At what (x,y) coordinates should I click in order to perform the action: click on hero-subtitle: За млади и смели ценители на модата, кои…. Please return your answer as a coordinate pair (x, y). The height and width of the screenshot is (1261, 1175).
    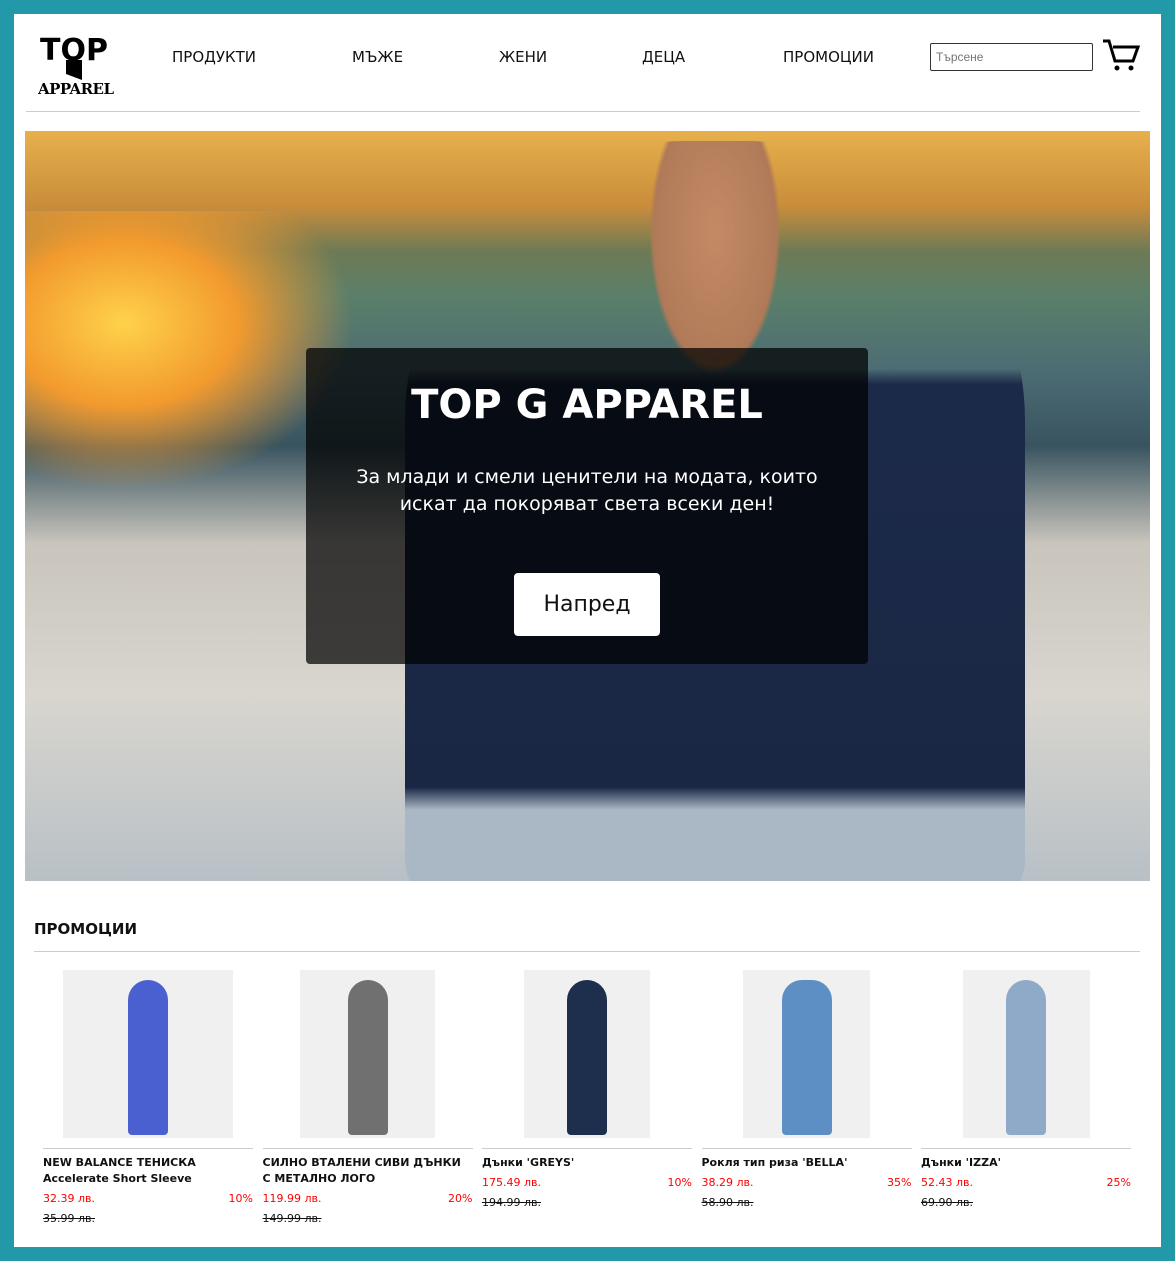
    Looking at the image, I should click on (587, 491).